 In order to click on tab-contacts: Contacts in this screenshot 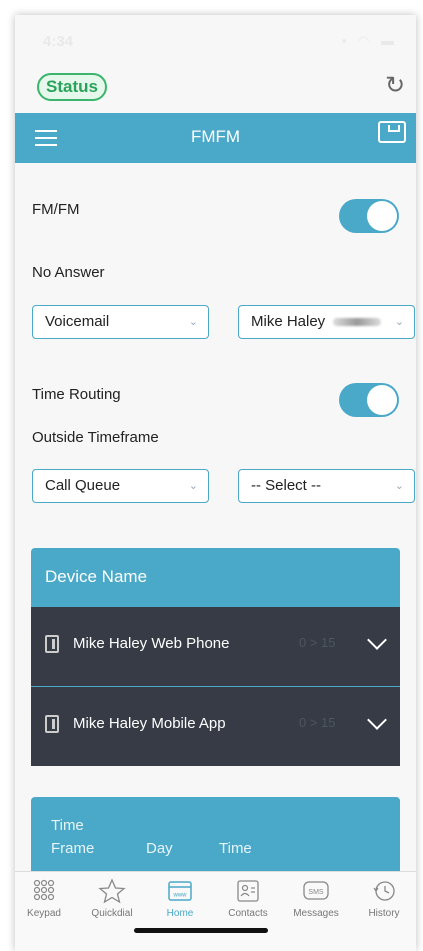, I will do `click(248, 898)`.